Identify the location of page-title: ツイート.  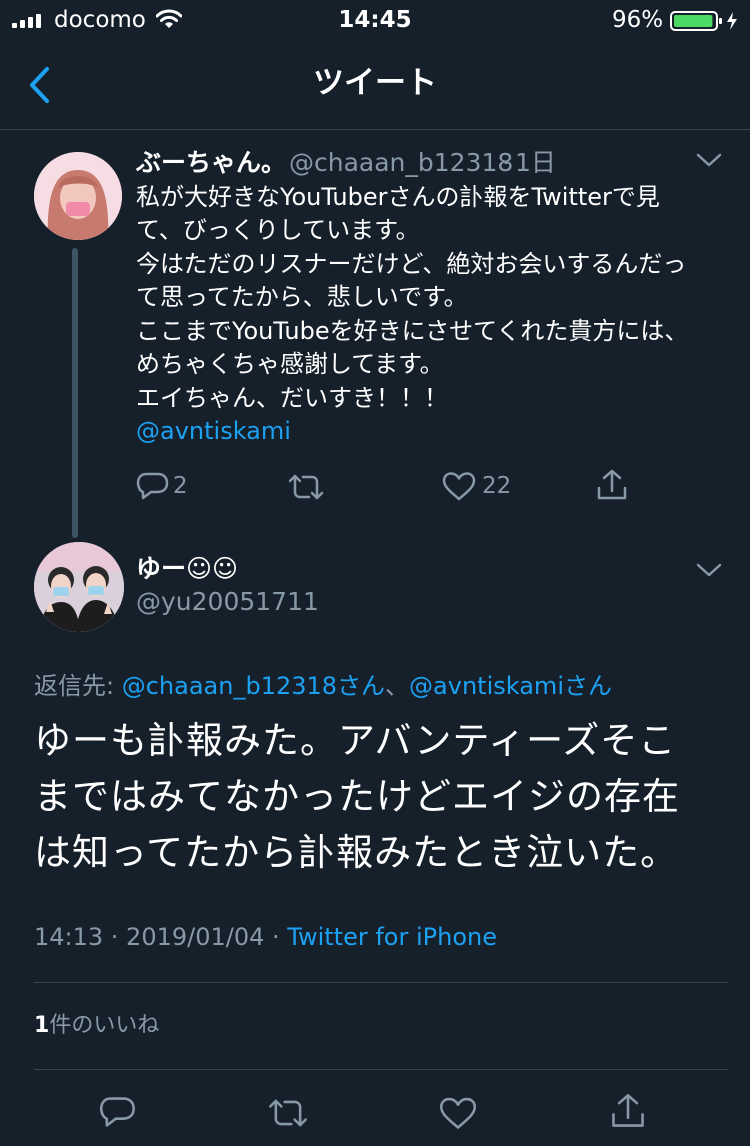
(375, 83).